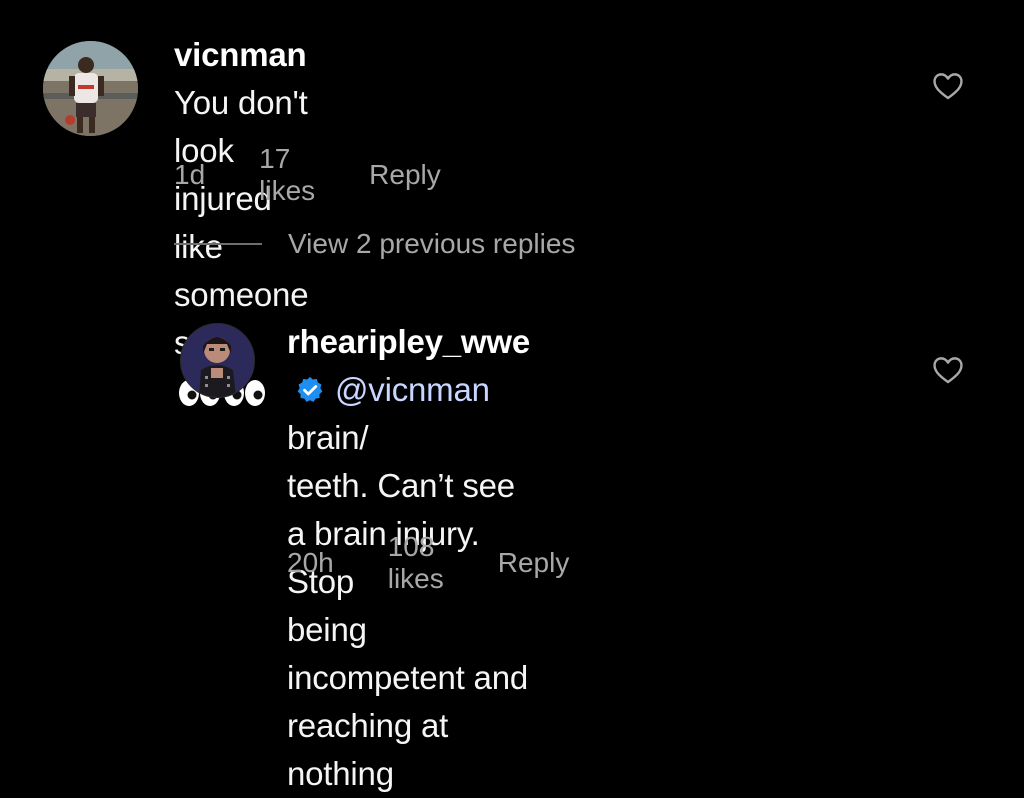 This screenshot has height=798, width=1024. Describe the element at coordinates (412, 389) in the screenshot. I see `reply-mention: @vicnman` at that location.